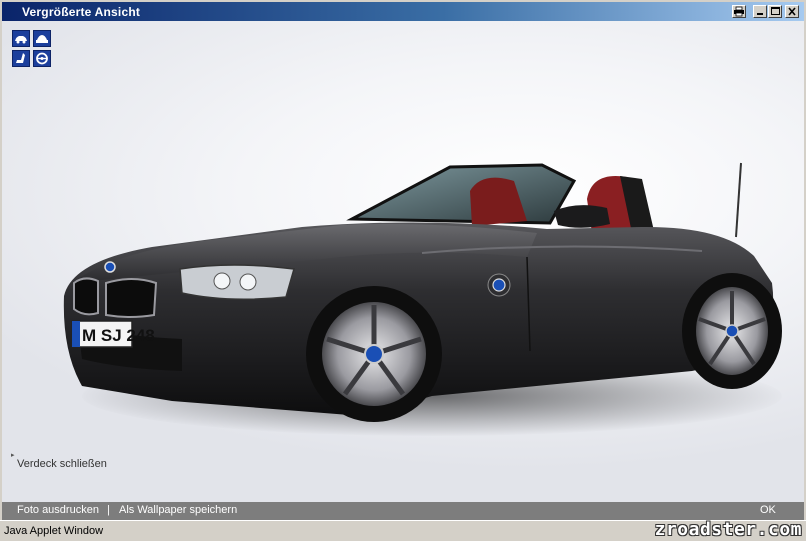 This screenshot has height=541, width=806. What do you see at coordinates (732, 331) in the screenshot?
I see `rear-wheel` at bounding box center [732, 331].